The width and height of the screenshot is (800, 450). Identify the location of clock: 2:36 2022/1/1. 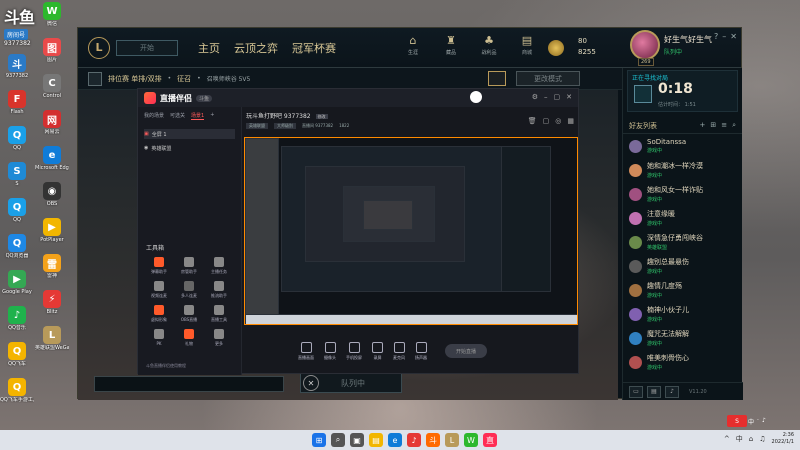
(783, 439).